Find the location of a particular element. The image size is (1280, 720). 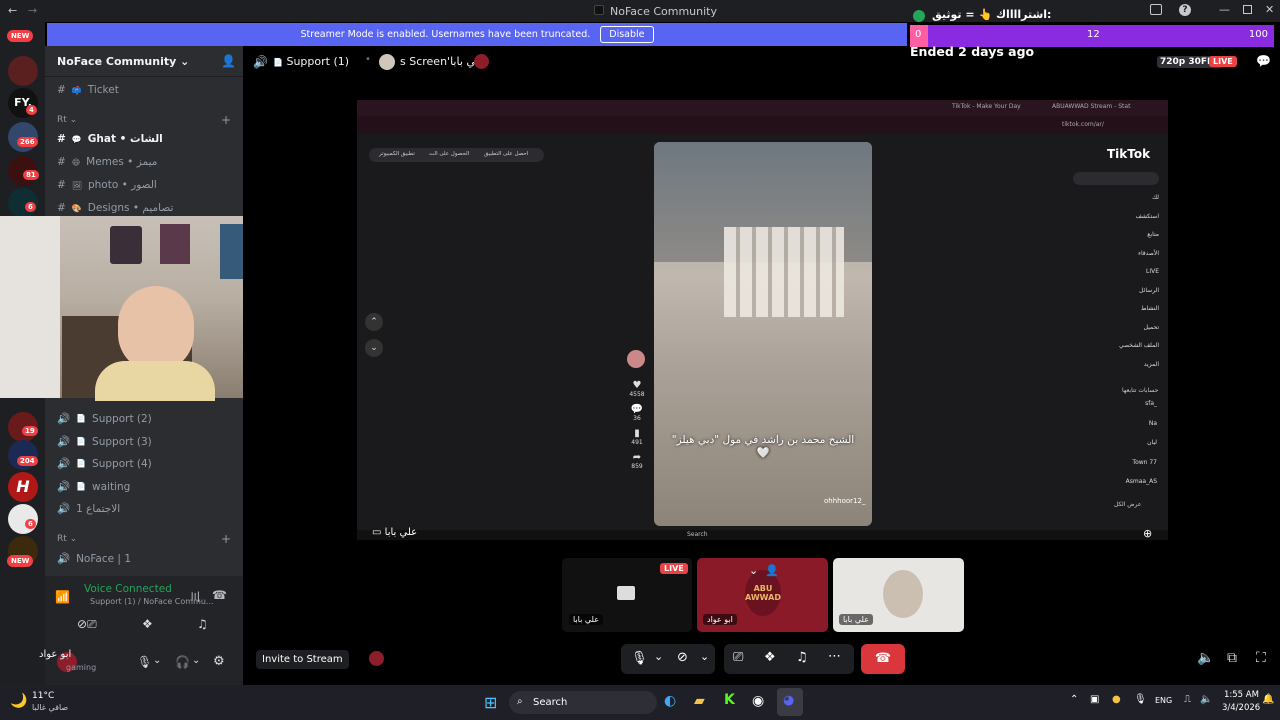

category-rt: Rt ⌄ is located at coordinates (67, 120).